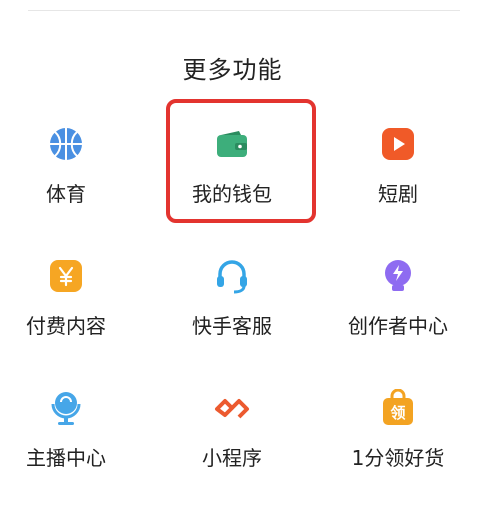 The image size is (490, 516). What do you see at coordinates (398, 326) in the screenshot?
I see `grid-item-label: 创作者中心` at bounding box center [398, 326].